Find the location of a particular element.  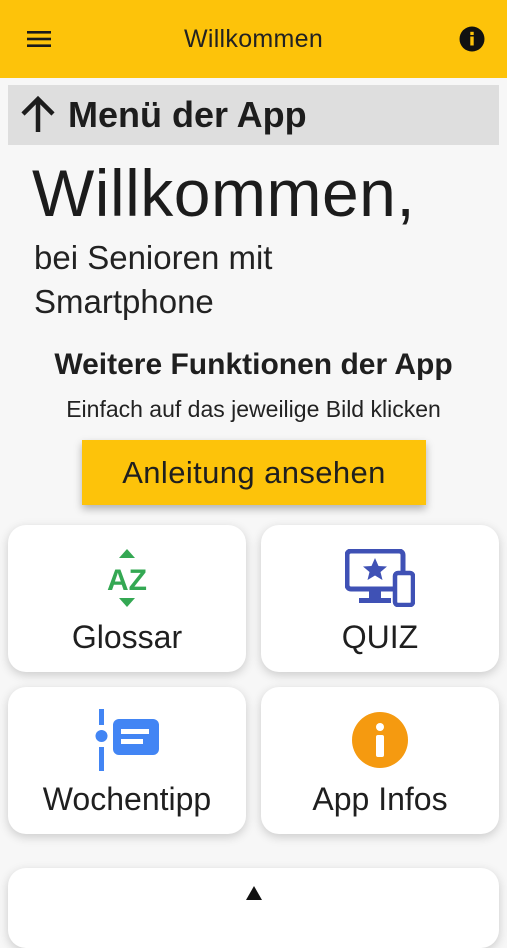

quiz-card: QUIZ is located at coordinates (380, 598).